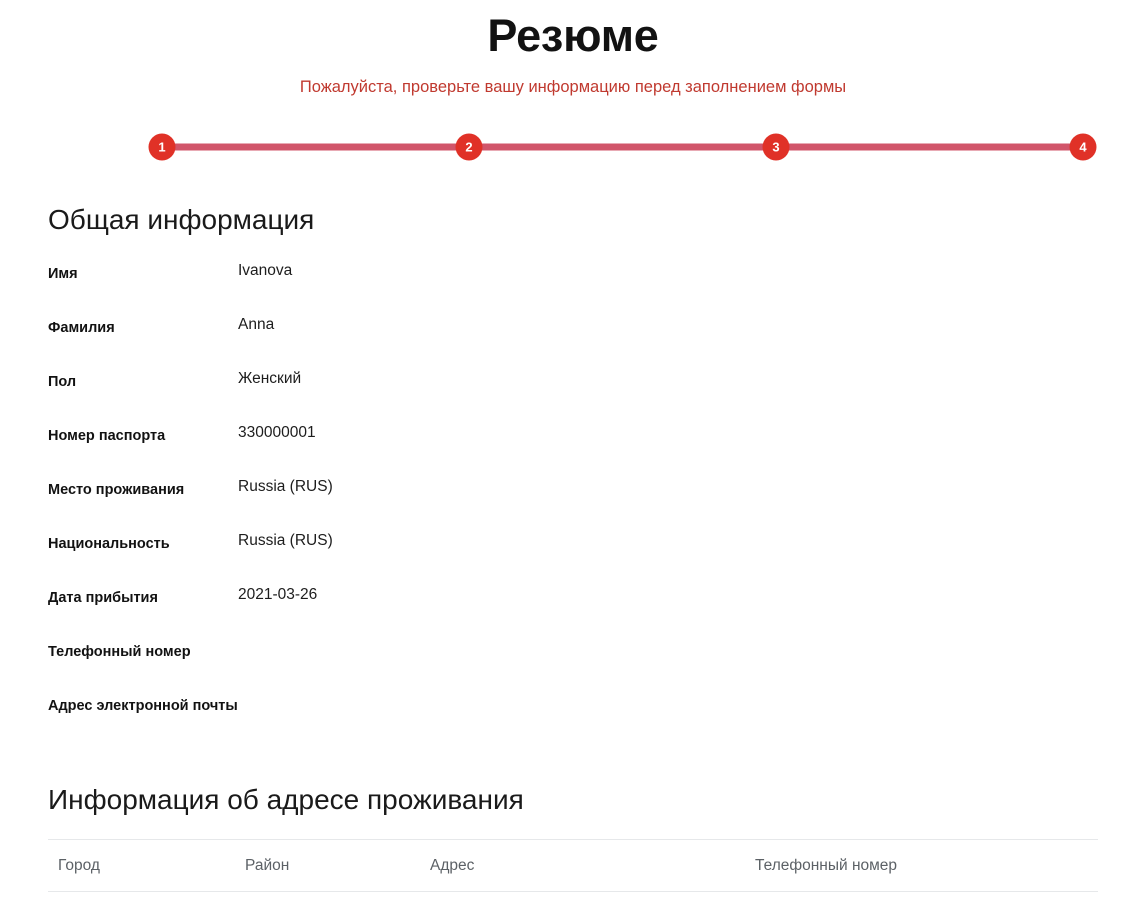  I want to click on info-row: Дата прибытия 2021-03-26, so click(597, 611).